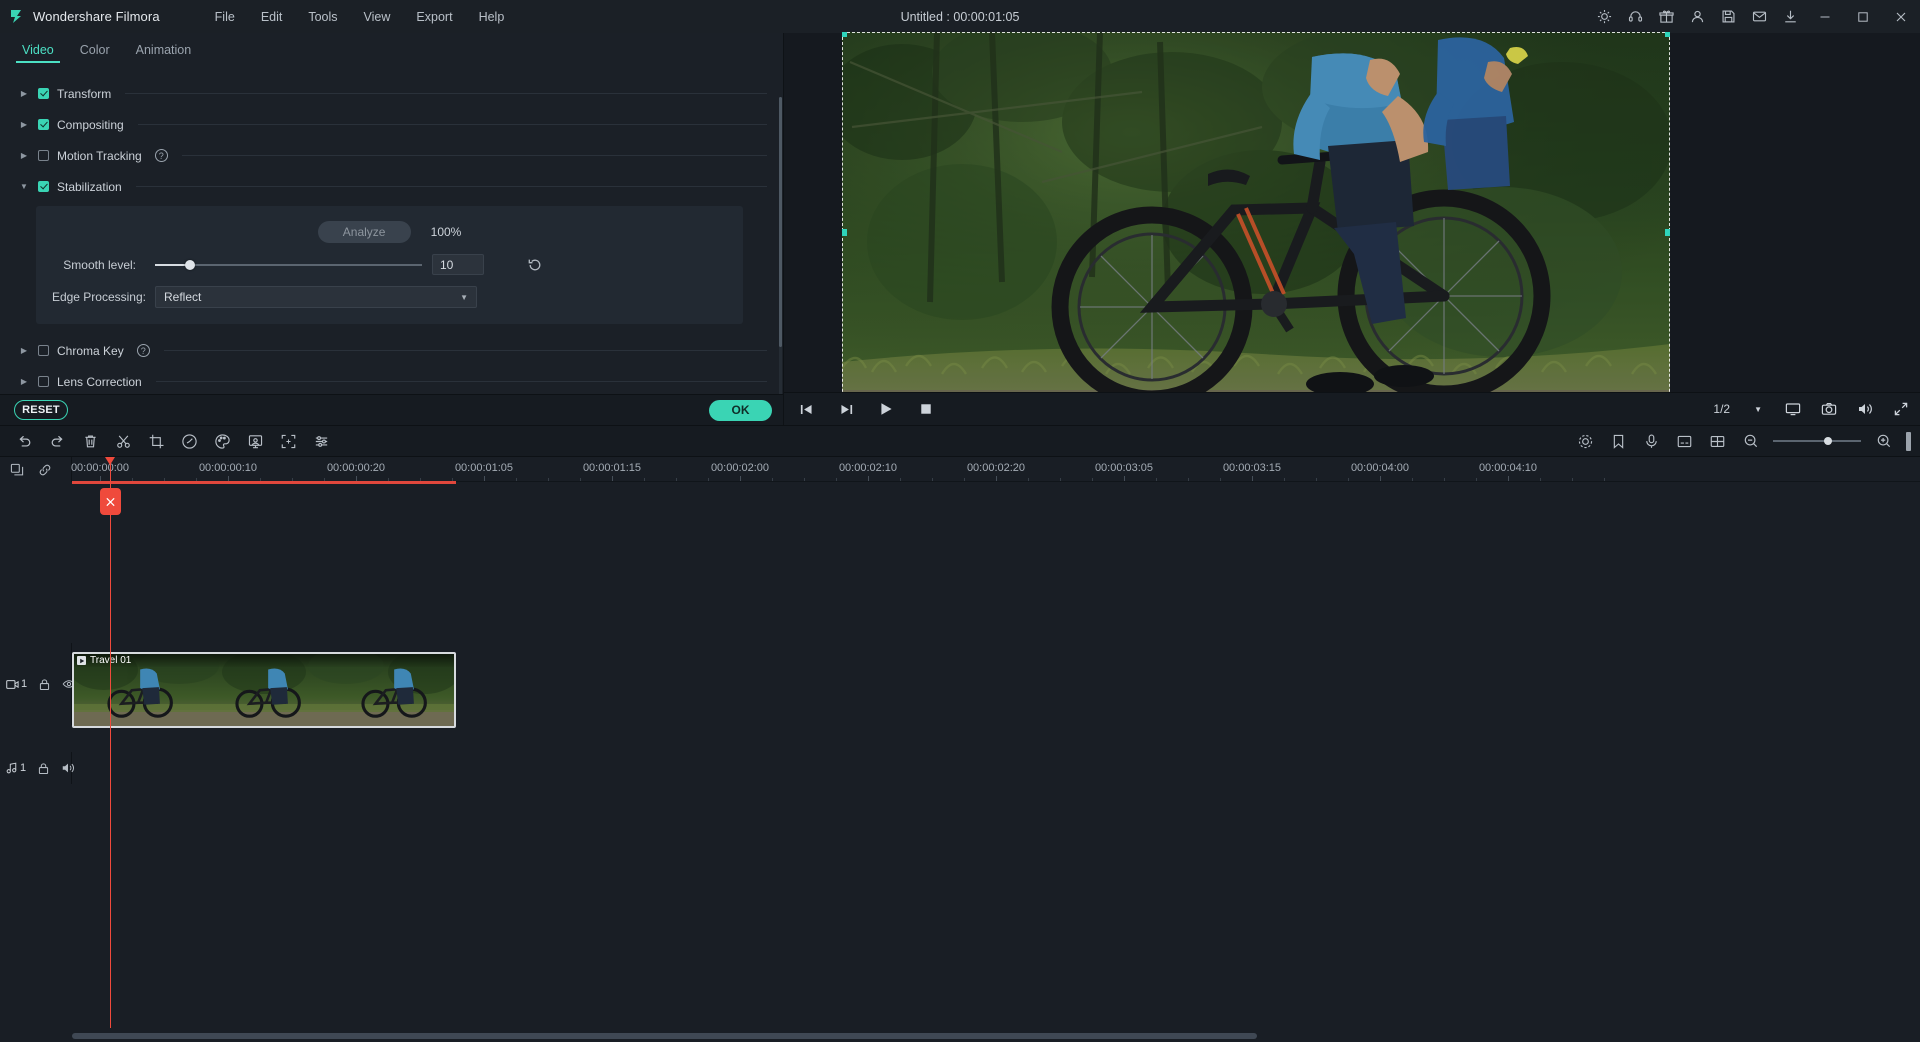 The width and height of the screenshot is (1920, 1042). Describe the element at coordinates (316, 297) in the screenshot. I see `edge-processing-select: Reflect ▼` at that location.